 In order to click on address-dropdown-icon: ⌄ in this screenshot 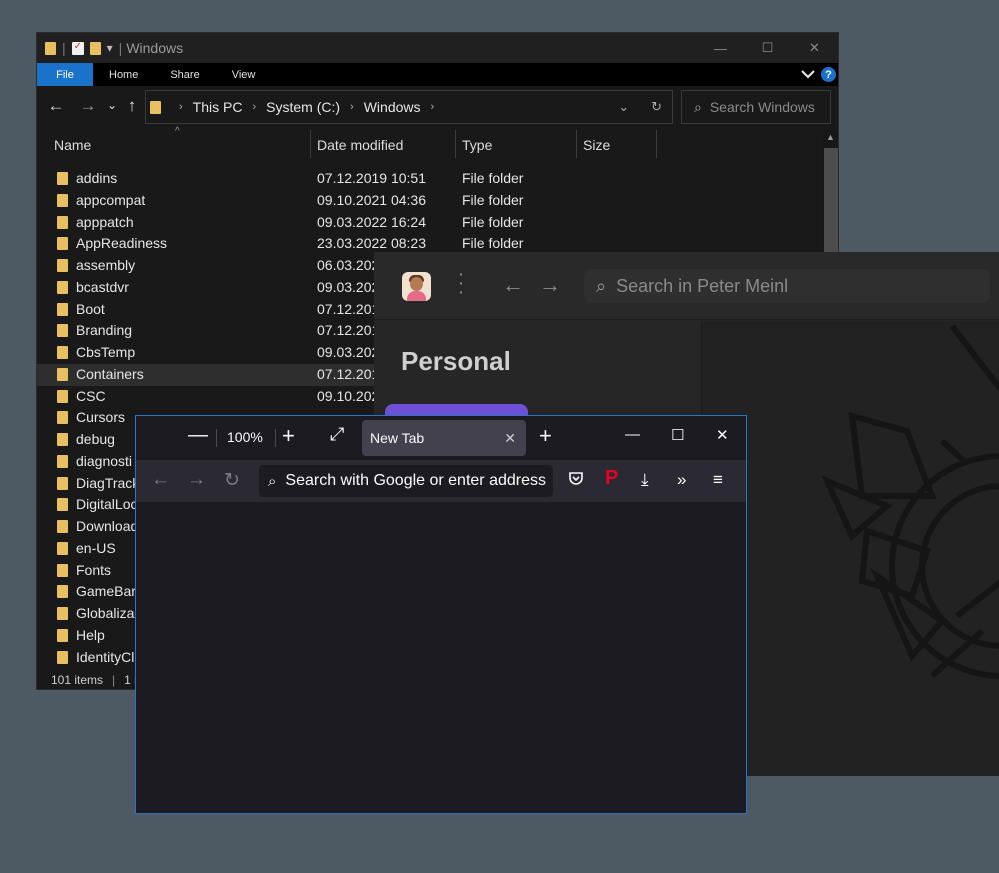, I will do `click(623, 107)`.